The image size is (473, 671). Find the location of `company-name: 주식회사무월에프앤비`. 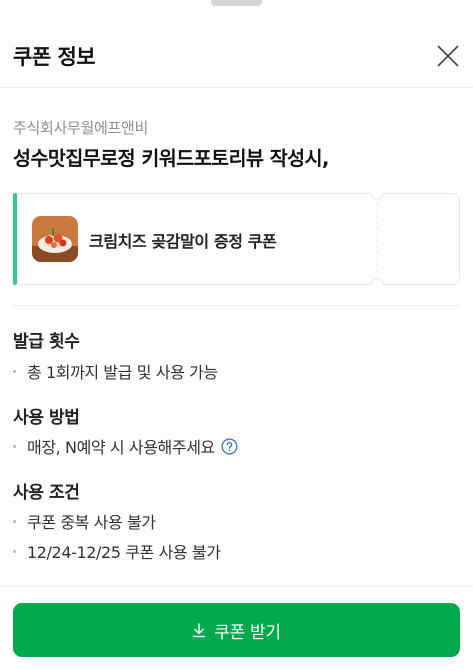

company-name: 주식회사무월에프앤비 is located at coordinates (81, 128).